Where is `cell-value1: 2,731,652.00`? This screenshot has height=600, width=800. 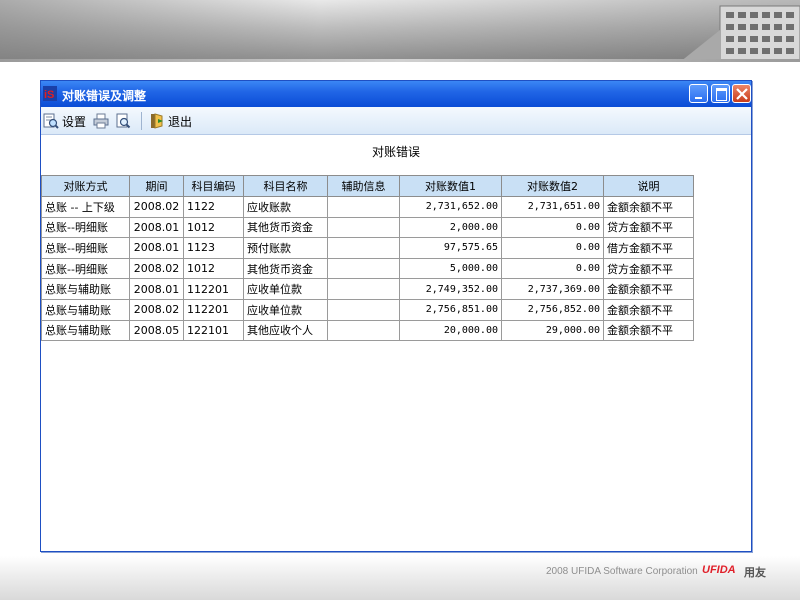
cell-value1: 2,731,652.00 is located at coordinates (450, 207).